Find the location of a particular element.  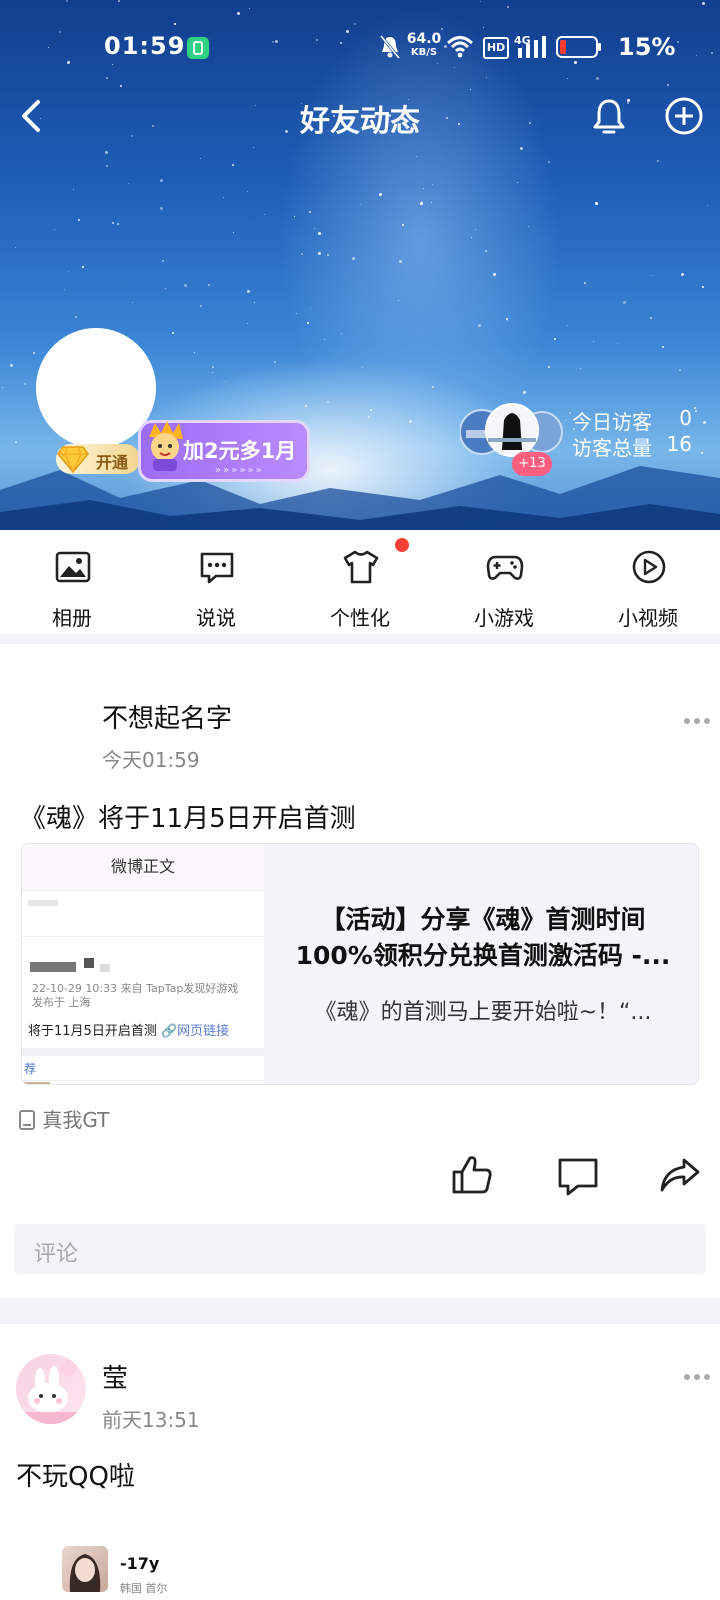

cartoon-character-icon is located at coordinates (166, 446).